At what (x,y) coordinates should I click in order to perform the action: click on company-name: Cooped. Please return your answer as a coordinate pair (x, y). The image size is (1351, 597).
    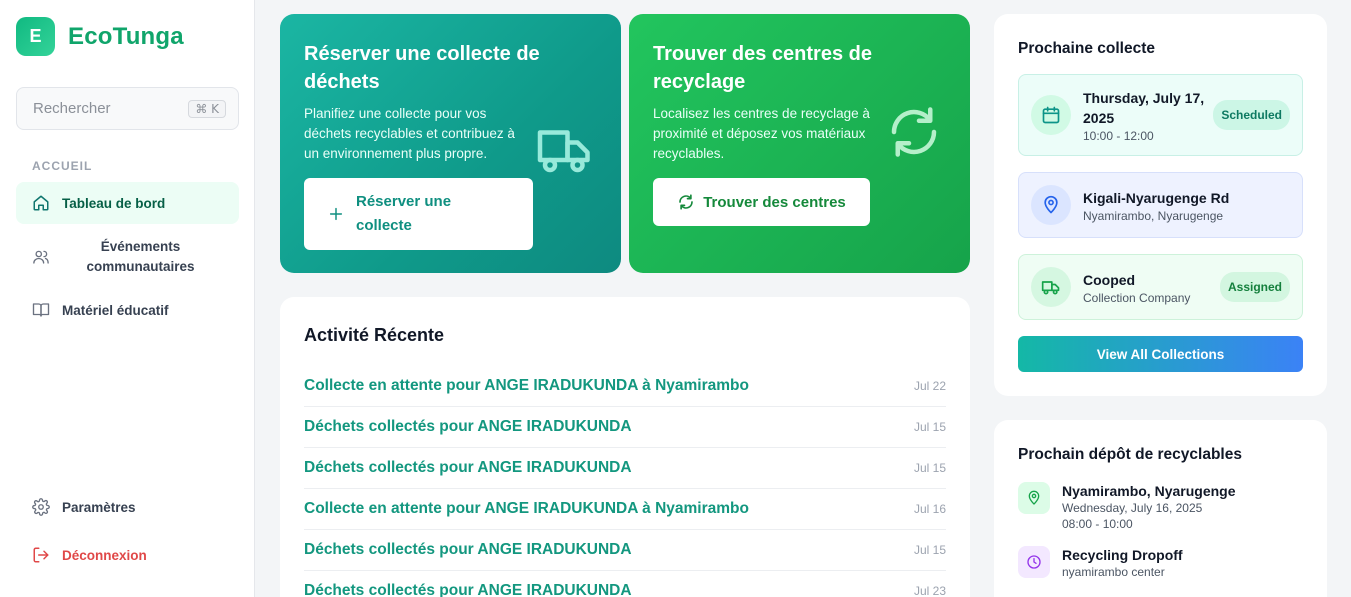
    Looking at the image, I should click on (1109, 279).